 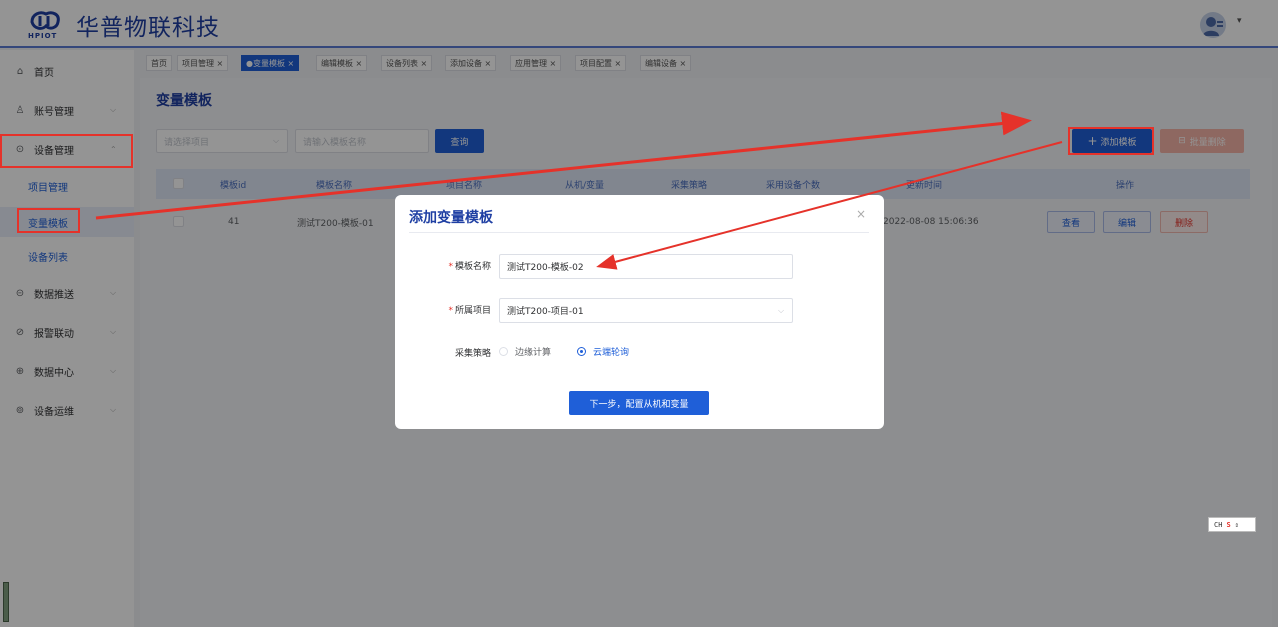 What do you see at coordinates (581, 351) in the screenshot?
I see `radio-cloud-polling` at bounding box center [581, 351].